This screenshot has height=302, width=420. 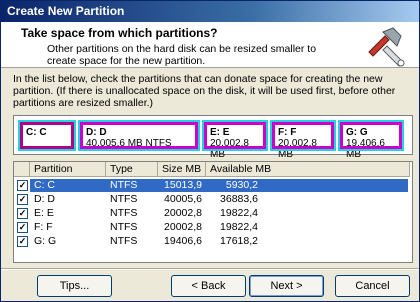 What do you see at coordinates (365, 149) in the screenshot?
I see `partition-info: 19.406,6 MB` at bounding box center [365, 149].